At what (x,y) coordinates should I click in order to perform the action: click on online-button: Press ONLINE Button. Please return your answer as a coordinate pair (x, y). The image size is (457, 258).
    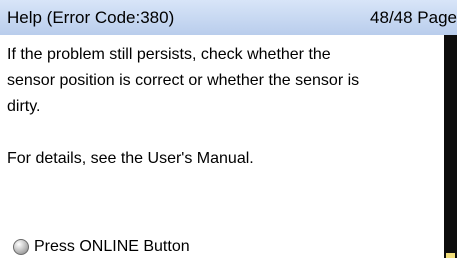
    Looking at the image, I should click on (101, 247).